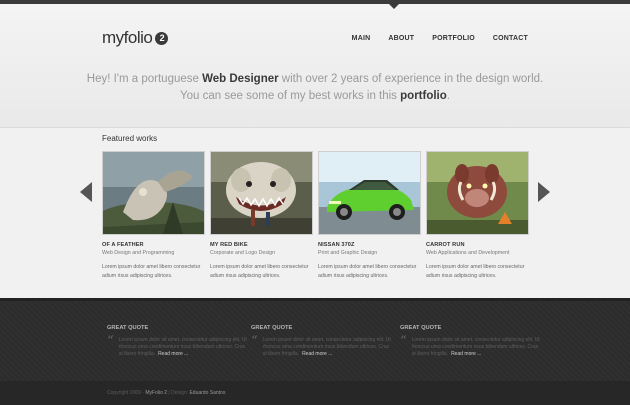 The height and width of the screenshot is (405, 630). I want to click on nav-about: ABOUT, so click(401, 38).